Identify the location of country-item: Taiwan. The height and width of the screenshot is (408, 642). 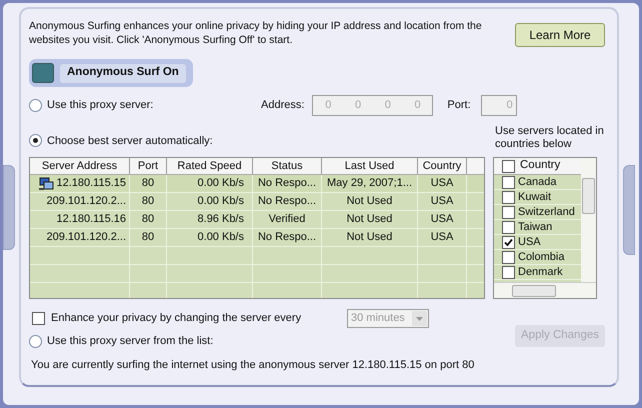
(535, 227).